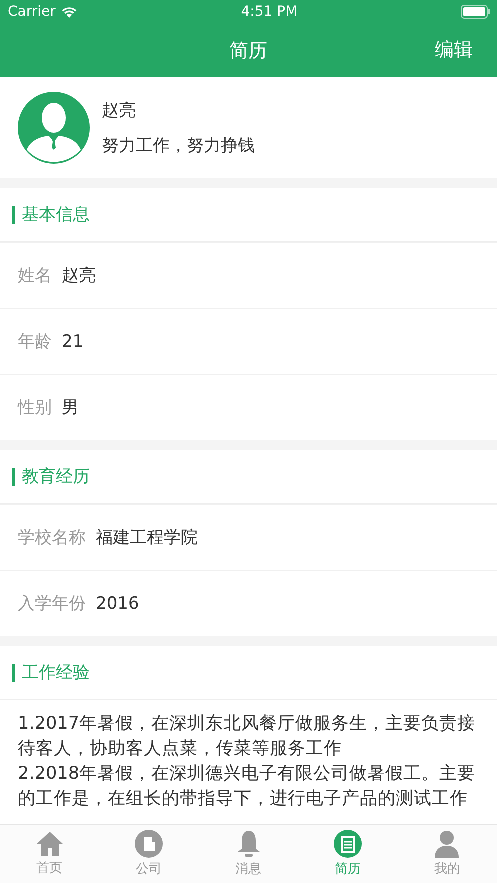 The image size is (497, 883). What do you see at coordinates (52, 604) in the screenshot?
I see `field-label: 入学年份` at bounding box center [52, 604].